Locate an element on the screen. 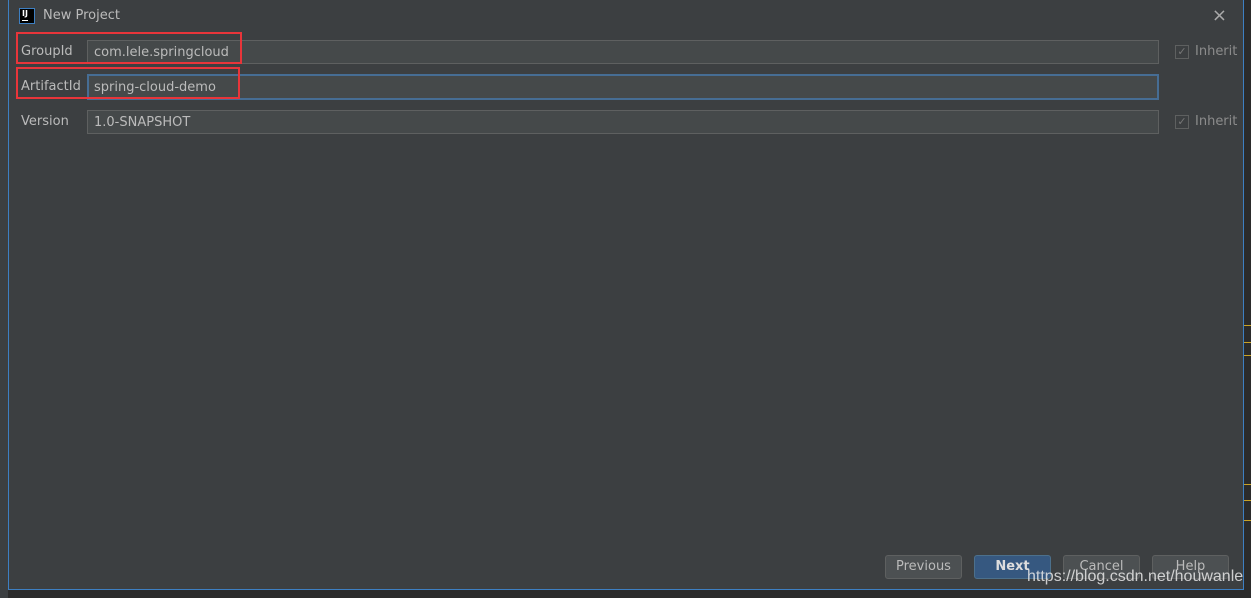 Image resolution: width=1251 pixels, height=598 pixels. dialog-title: New Project is located at coordinates (81, 15).